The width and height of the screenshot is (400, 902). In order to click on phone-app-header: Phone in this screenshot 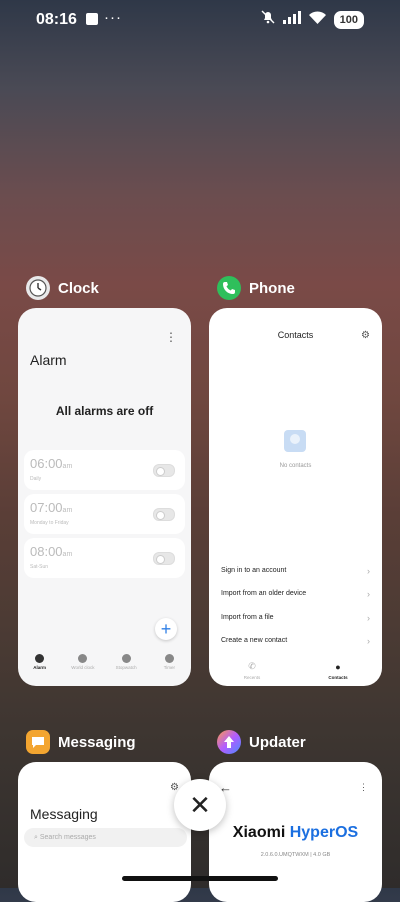, I will do `click(256, 288)`.